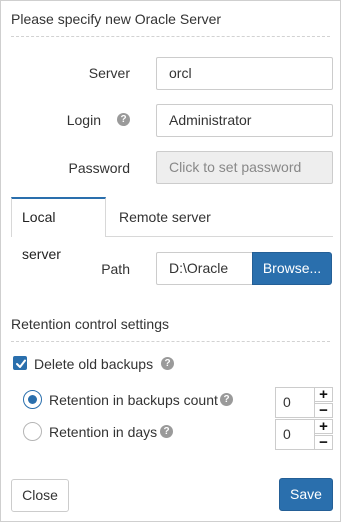 This screenshot has width=341, height=522. I want to click on retention-count-radio, so click(32, 399).